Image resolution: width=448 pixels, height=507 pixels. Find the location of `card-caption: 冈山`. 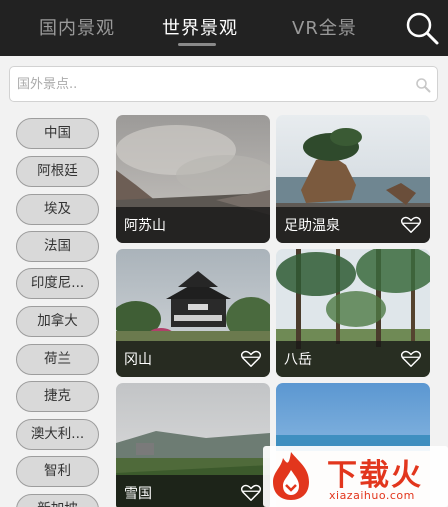

card-caption: 冈山 is located at coordinates (193, 359).